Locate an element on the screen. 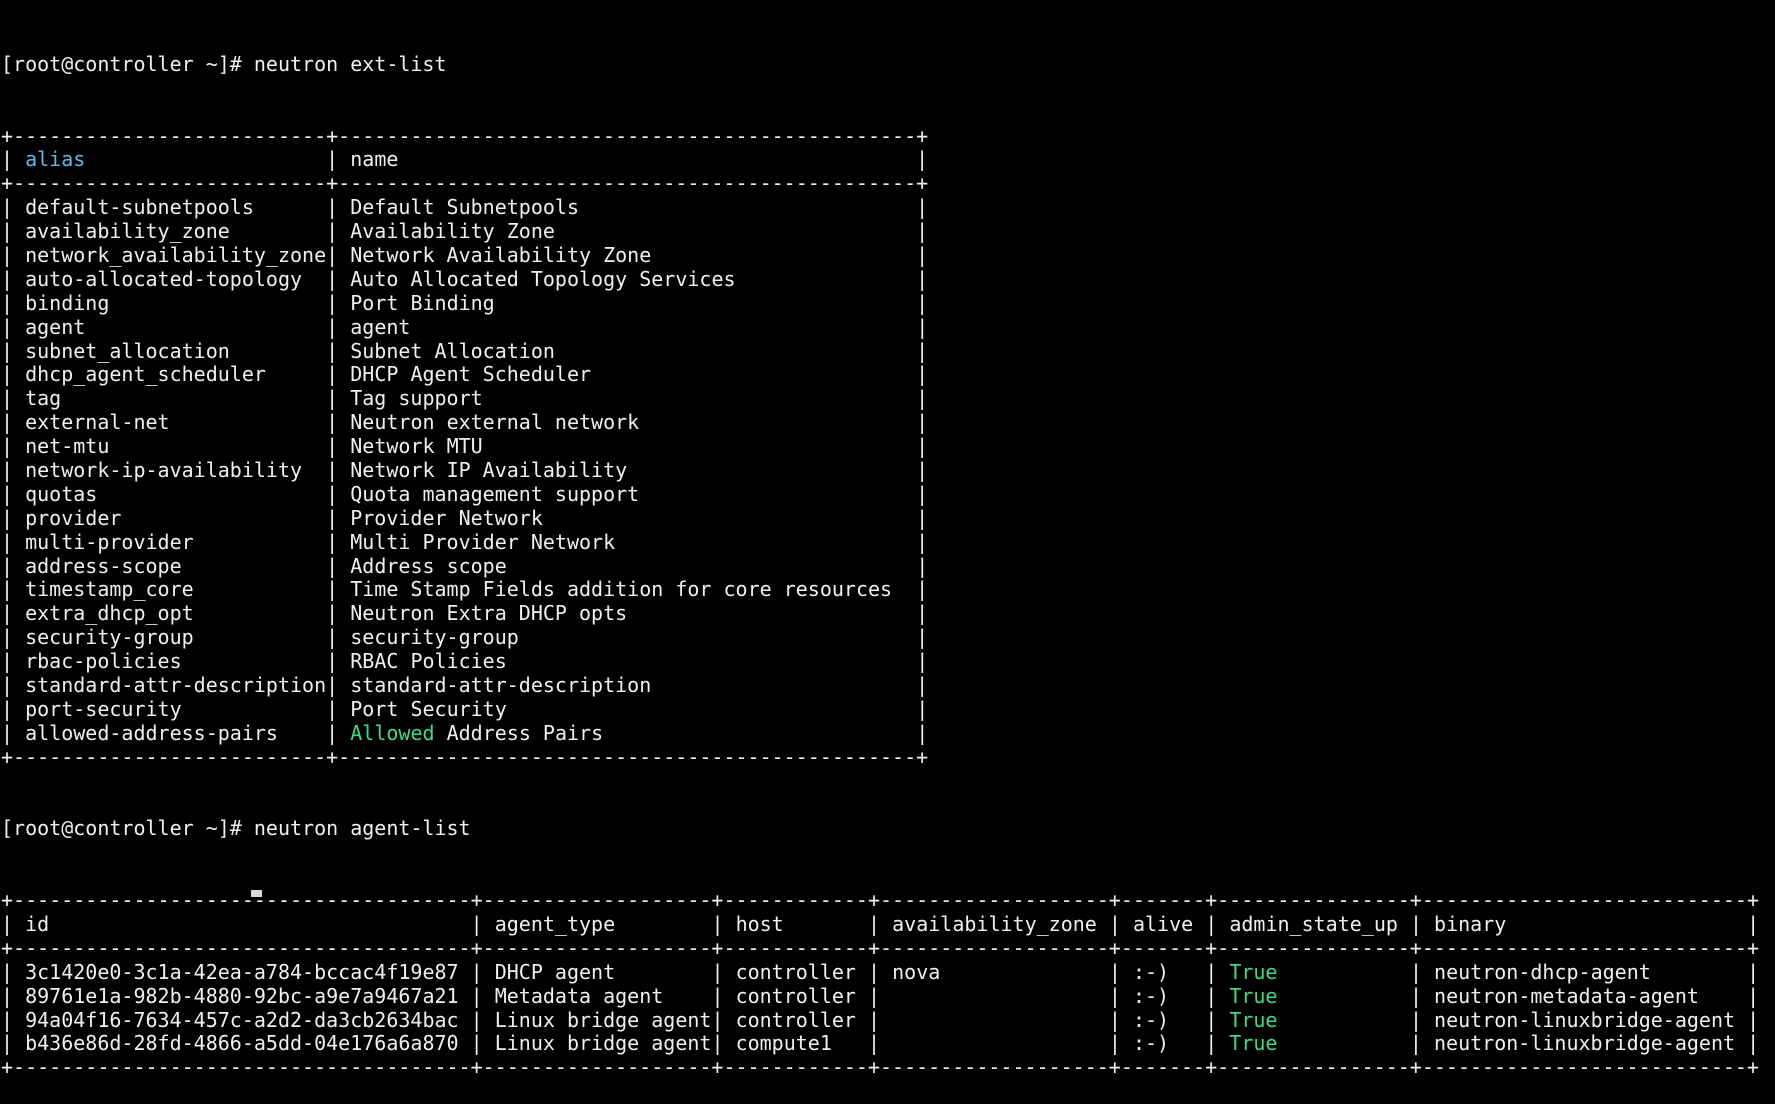  table-cell: Neutron external network is located at coordinates (495, 422).